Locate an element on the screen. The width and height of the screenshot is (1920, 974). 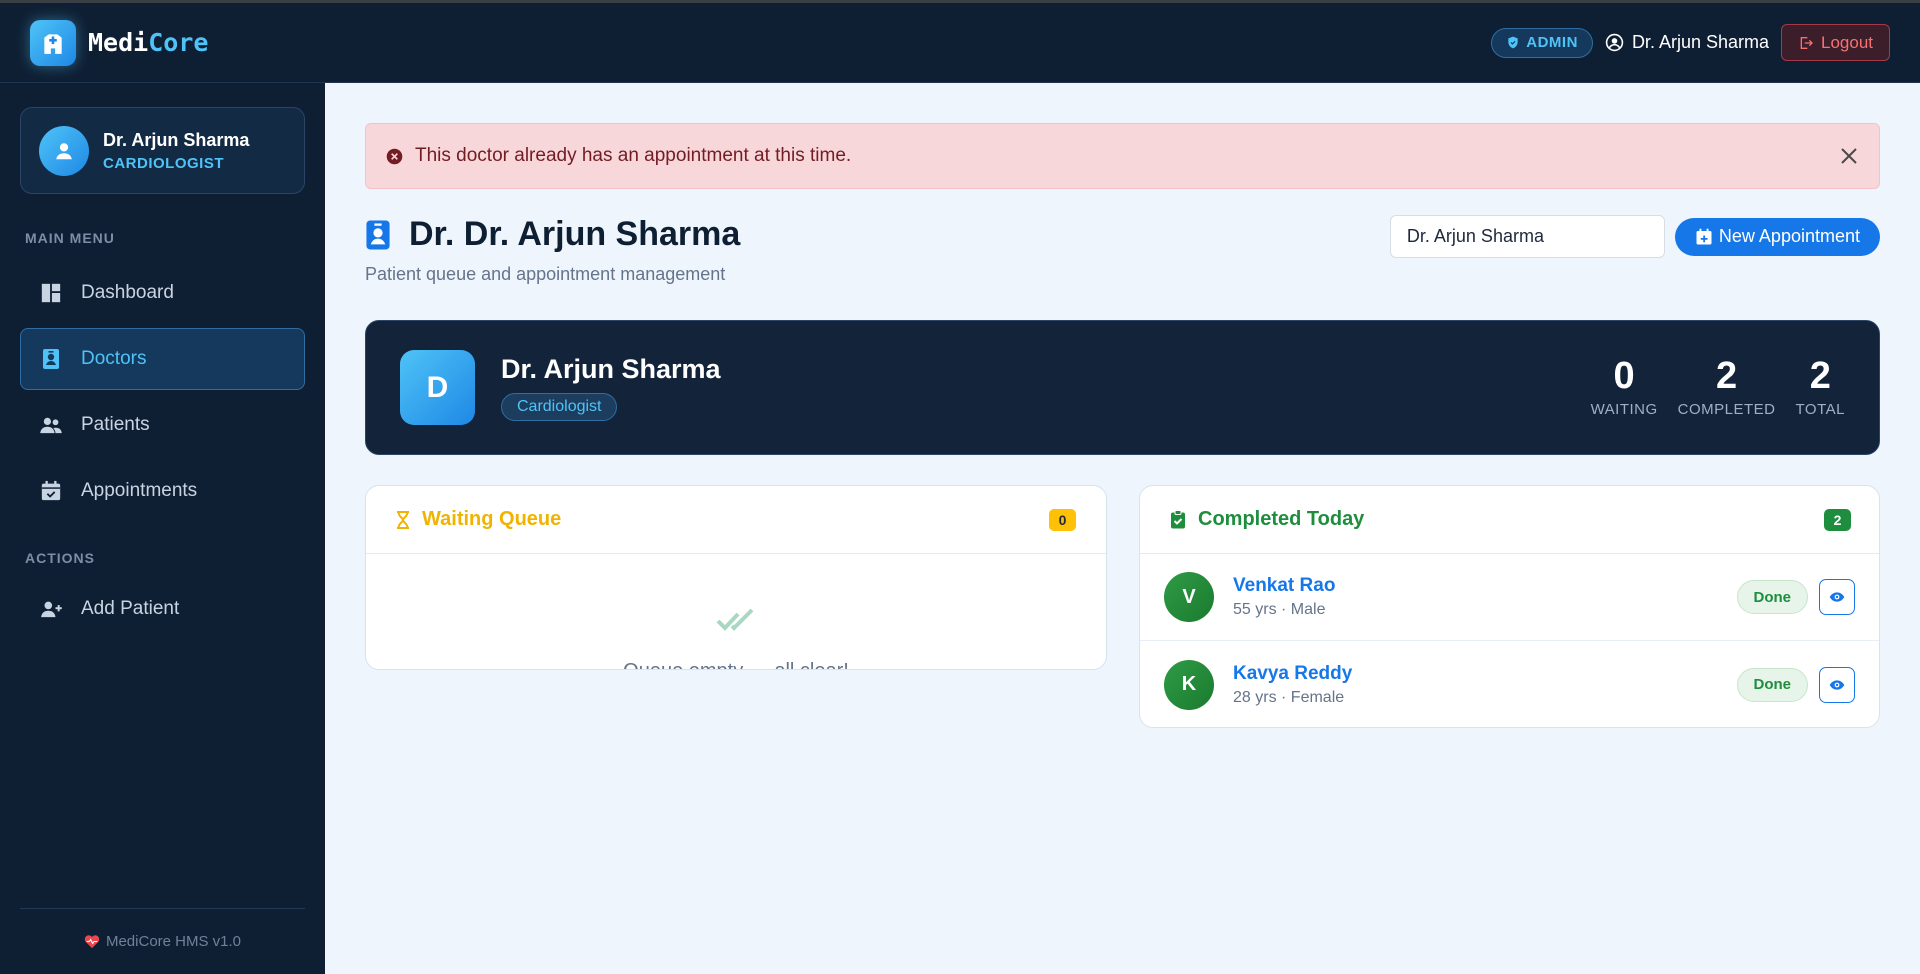
brand-name-part2: Core is located at coordinates (178, 42).